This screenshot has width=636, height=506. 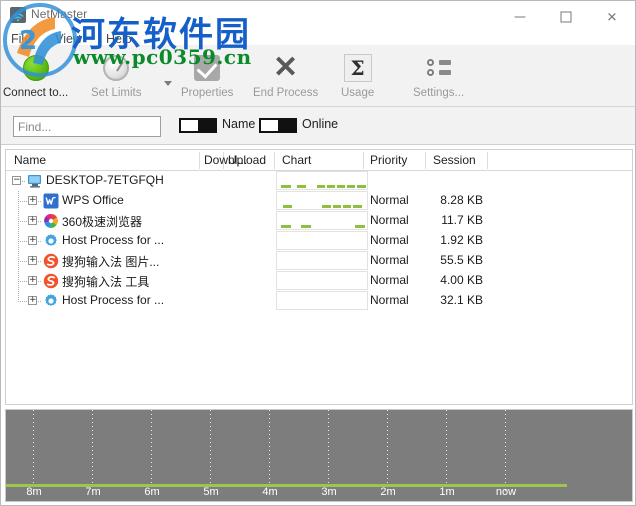 What do you see at coordinates (25, 39) in the screenshot?
I see `menu-file: File` at bounding box center [25, 39].